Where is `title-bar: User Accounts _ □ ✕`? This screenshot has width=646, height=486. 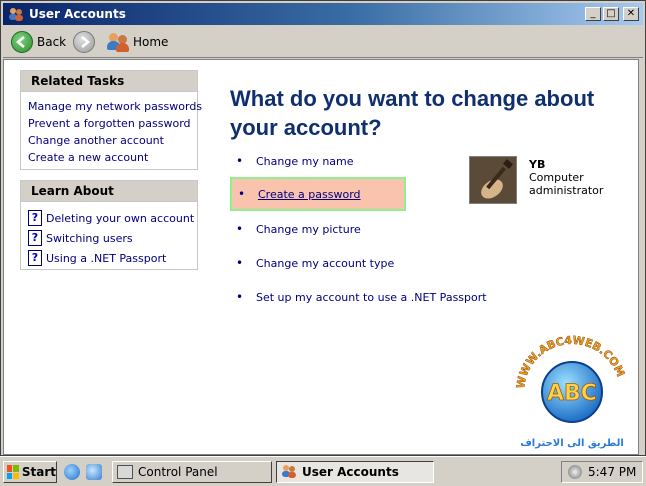
title-bar: User Accounts _ □ ✕ is located at coordinates (323, 14).